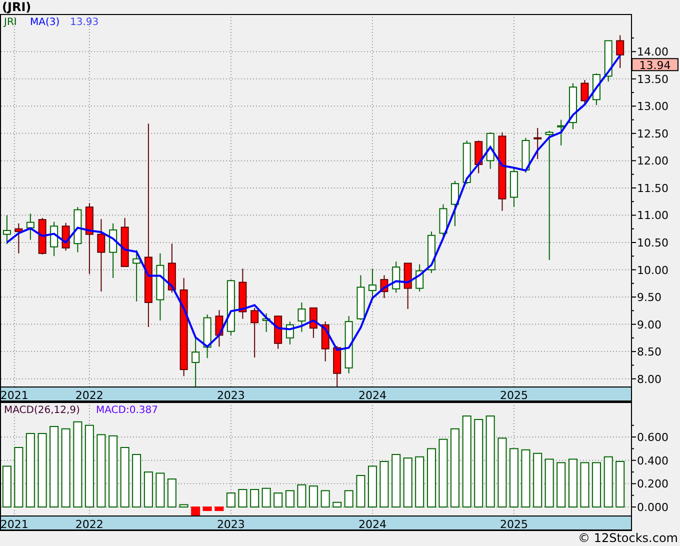 Image resolution: width=680 pixels, height=546 pixels. Describe the element at coordinates (652, 79) in the screenshot. I see `axis-label: 13.50` at that location.